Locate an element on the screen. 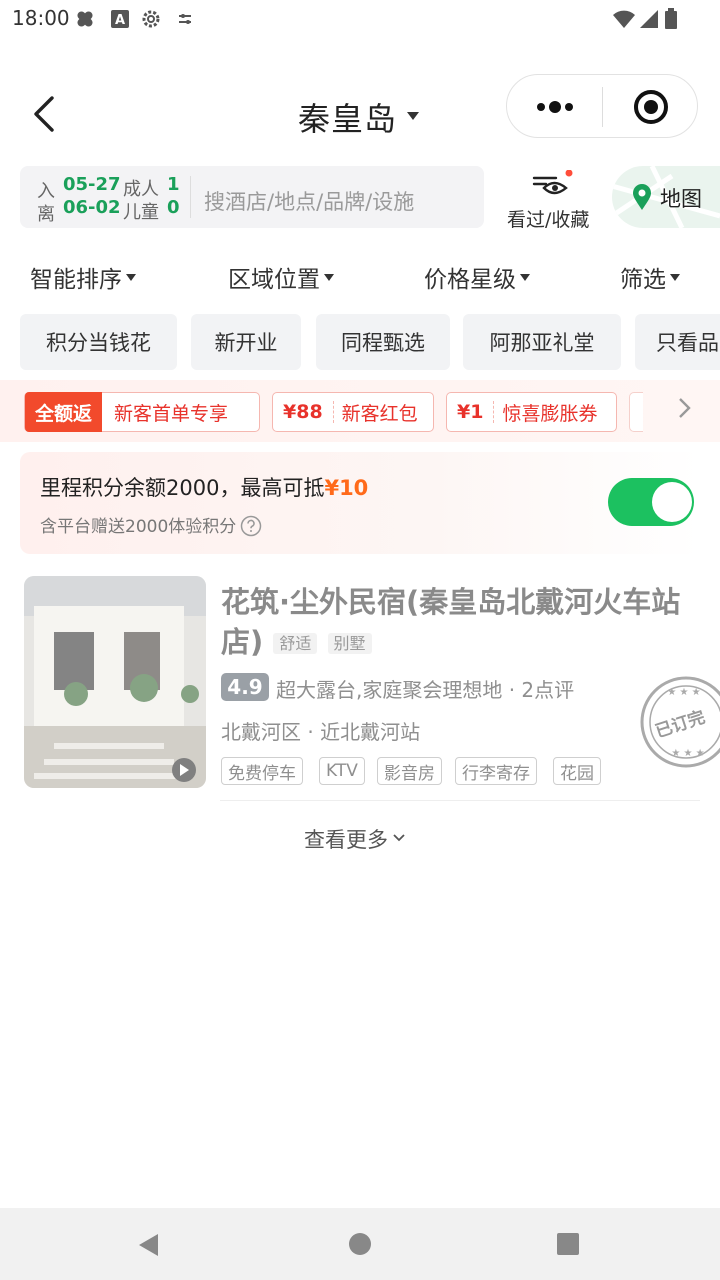 The image size is (720, 1280). sold-out-stamp: ★ ★ ★ ★ ★ ★ 已订完 is located at coordinates (675, 722).